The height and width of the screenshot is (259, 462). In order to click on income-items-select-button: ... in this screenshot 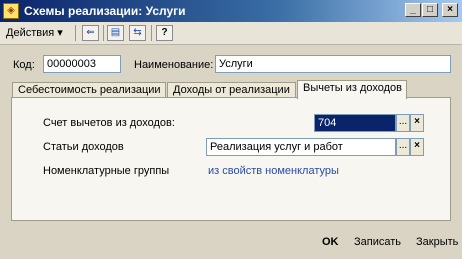, I will do `click(403, 147)`.